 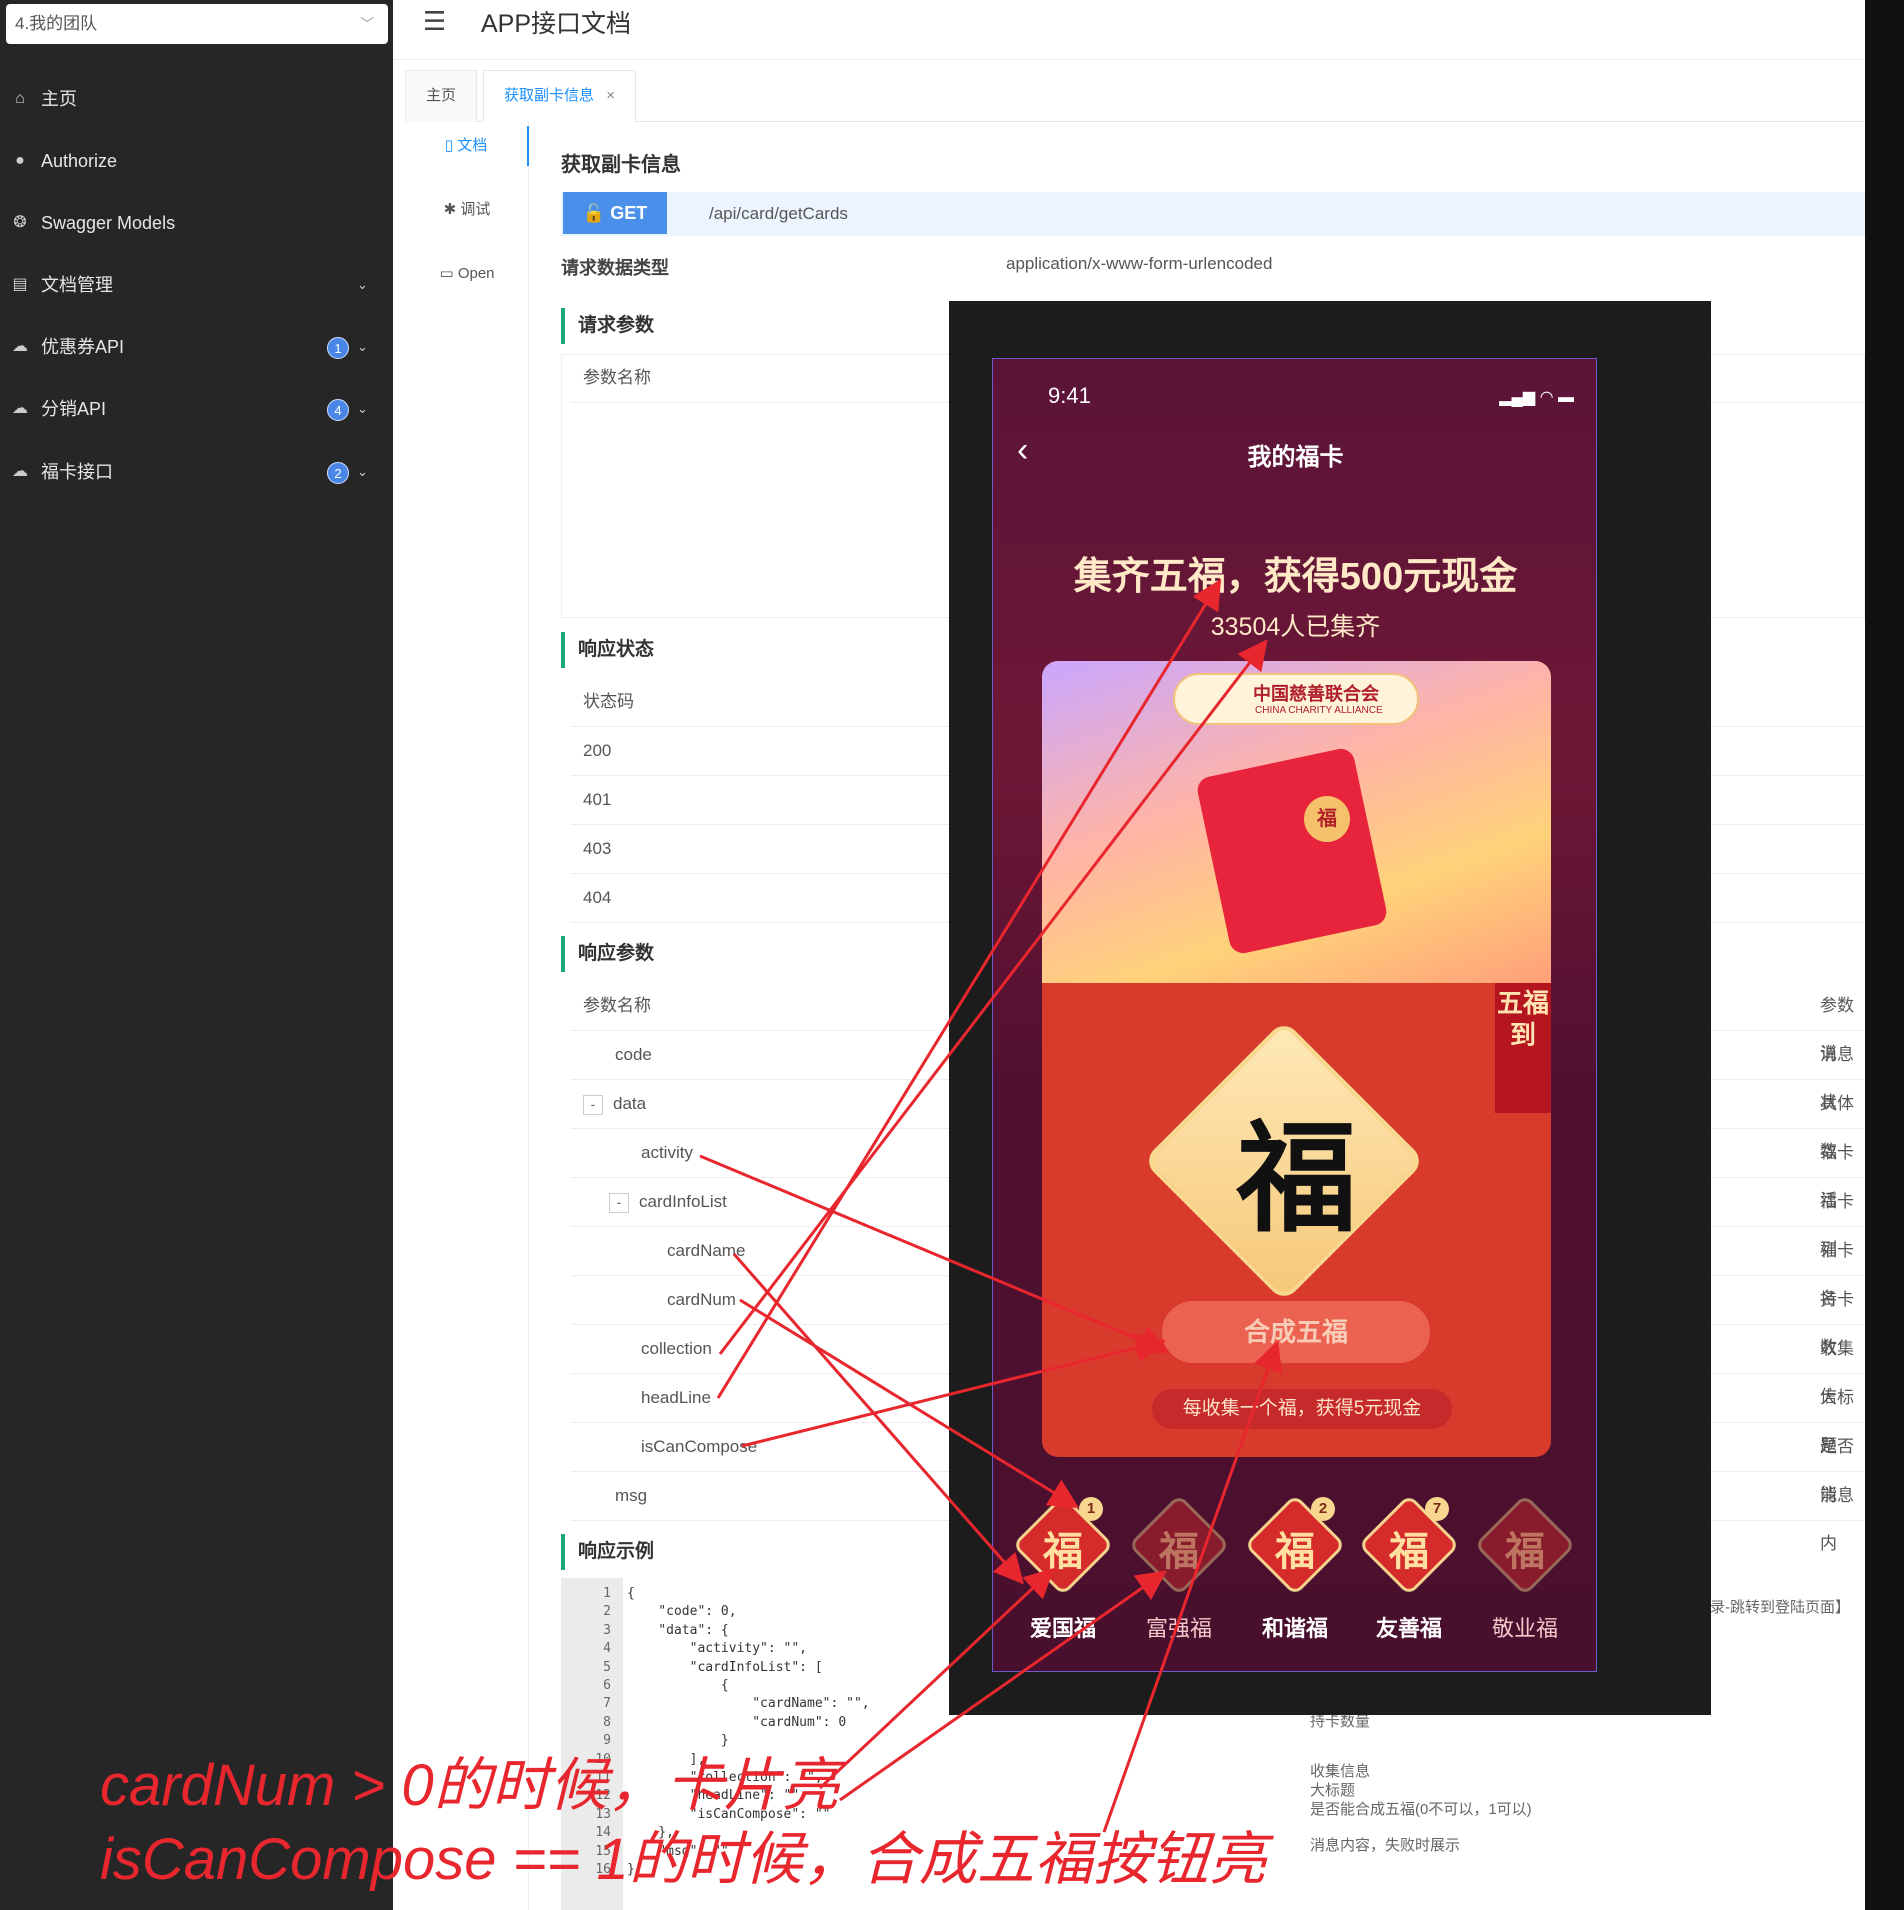 I want to click on bug-icon: ✱, so click(x=452, y=209).